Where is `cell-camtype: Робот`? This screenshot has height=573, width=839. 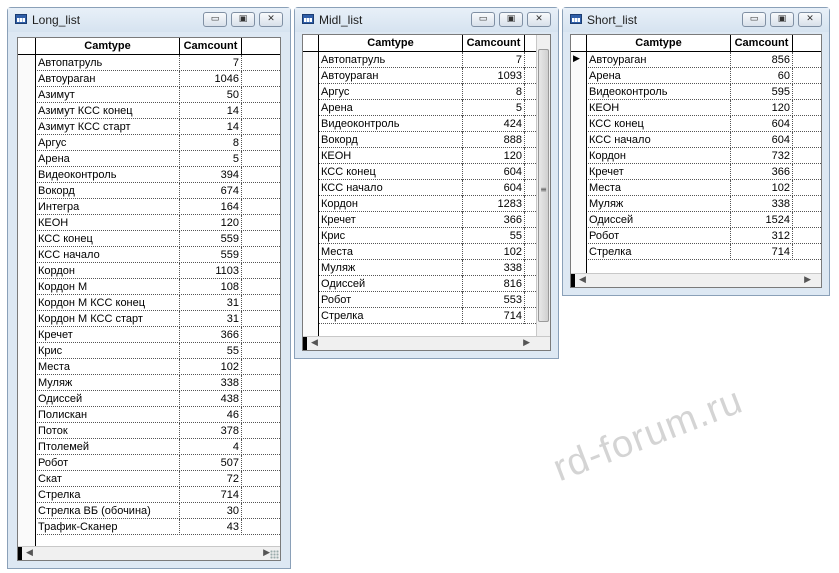 cell-camtype: Робот is located at coordinates (108, 463).